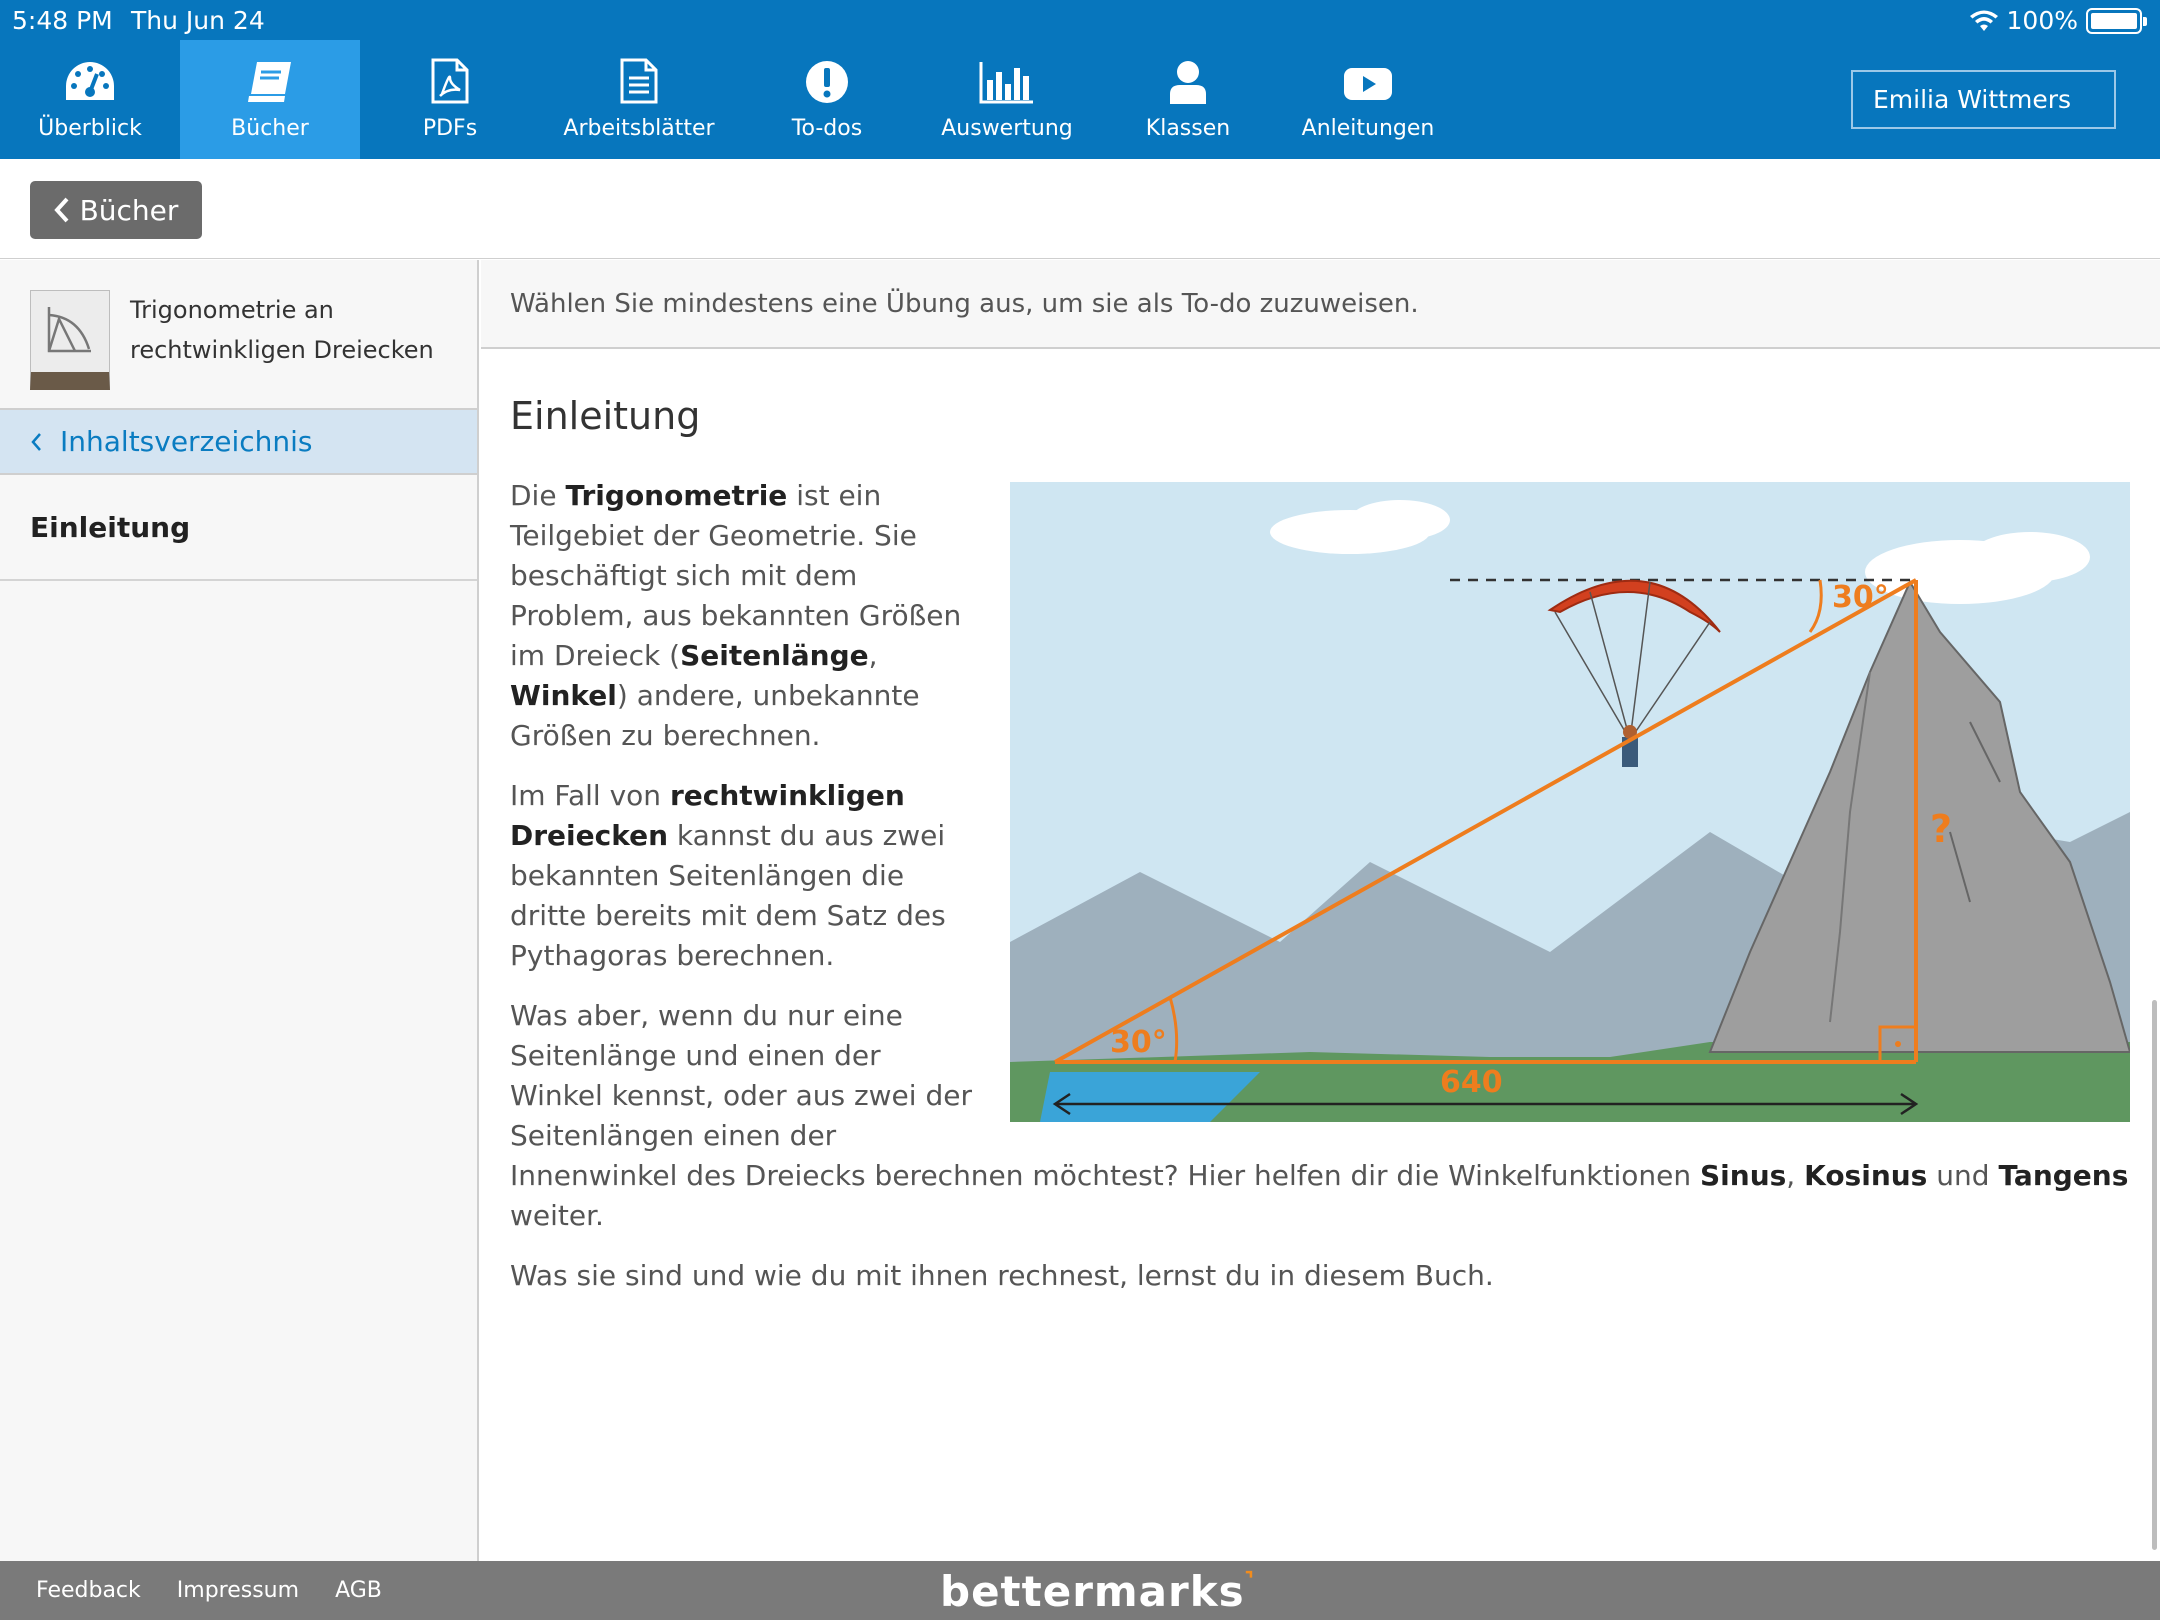 This screenshot has width=2160, height=1620. Describe the element at coordinates (557, 1215) in the screenshot. I see `text: weiter.` at that location.